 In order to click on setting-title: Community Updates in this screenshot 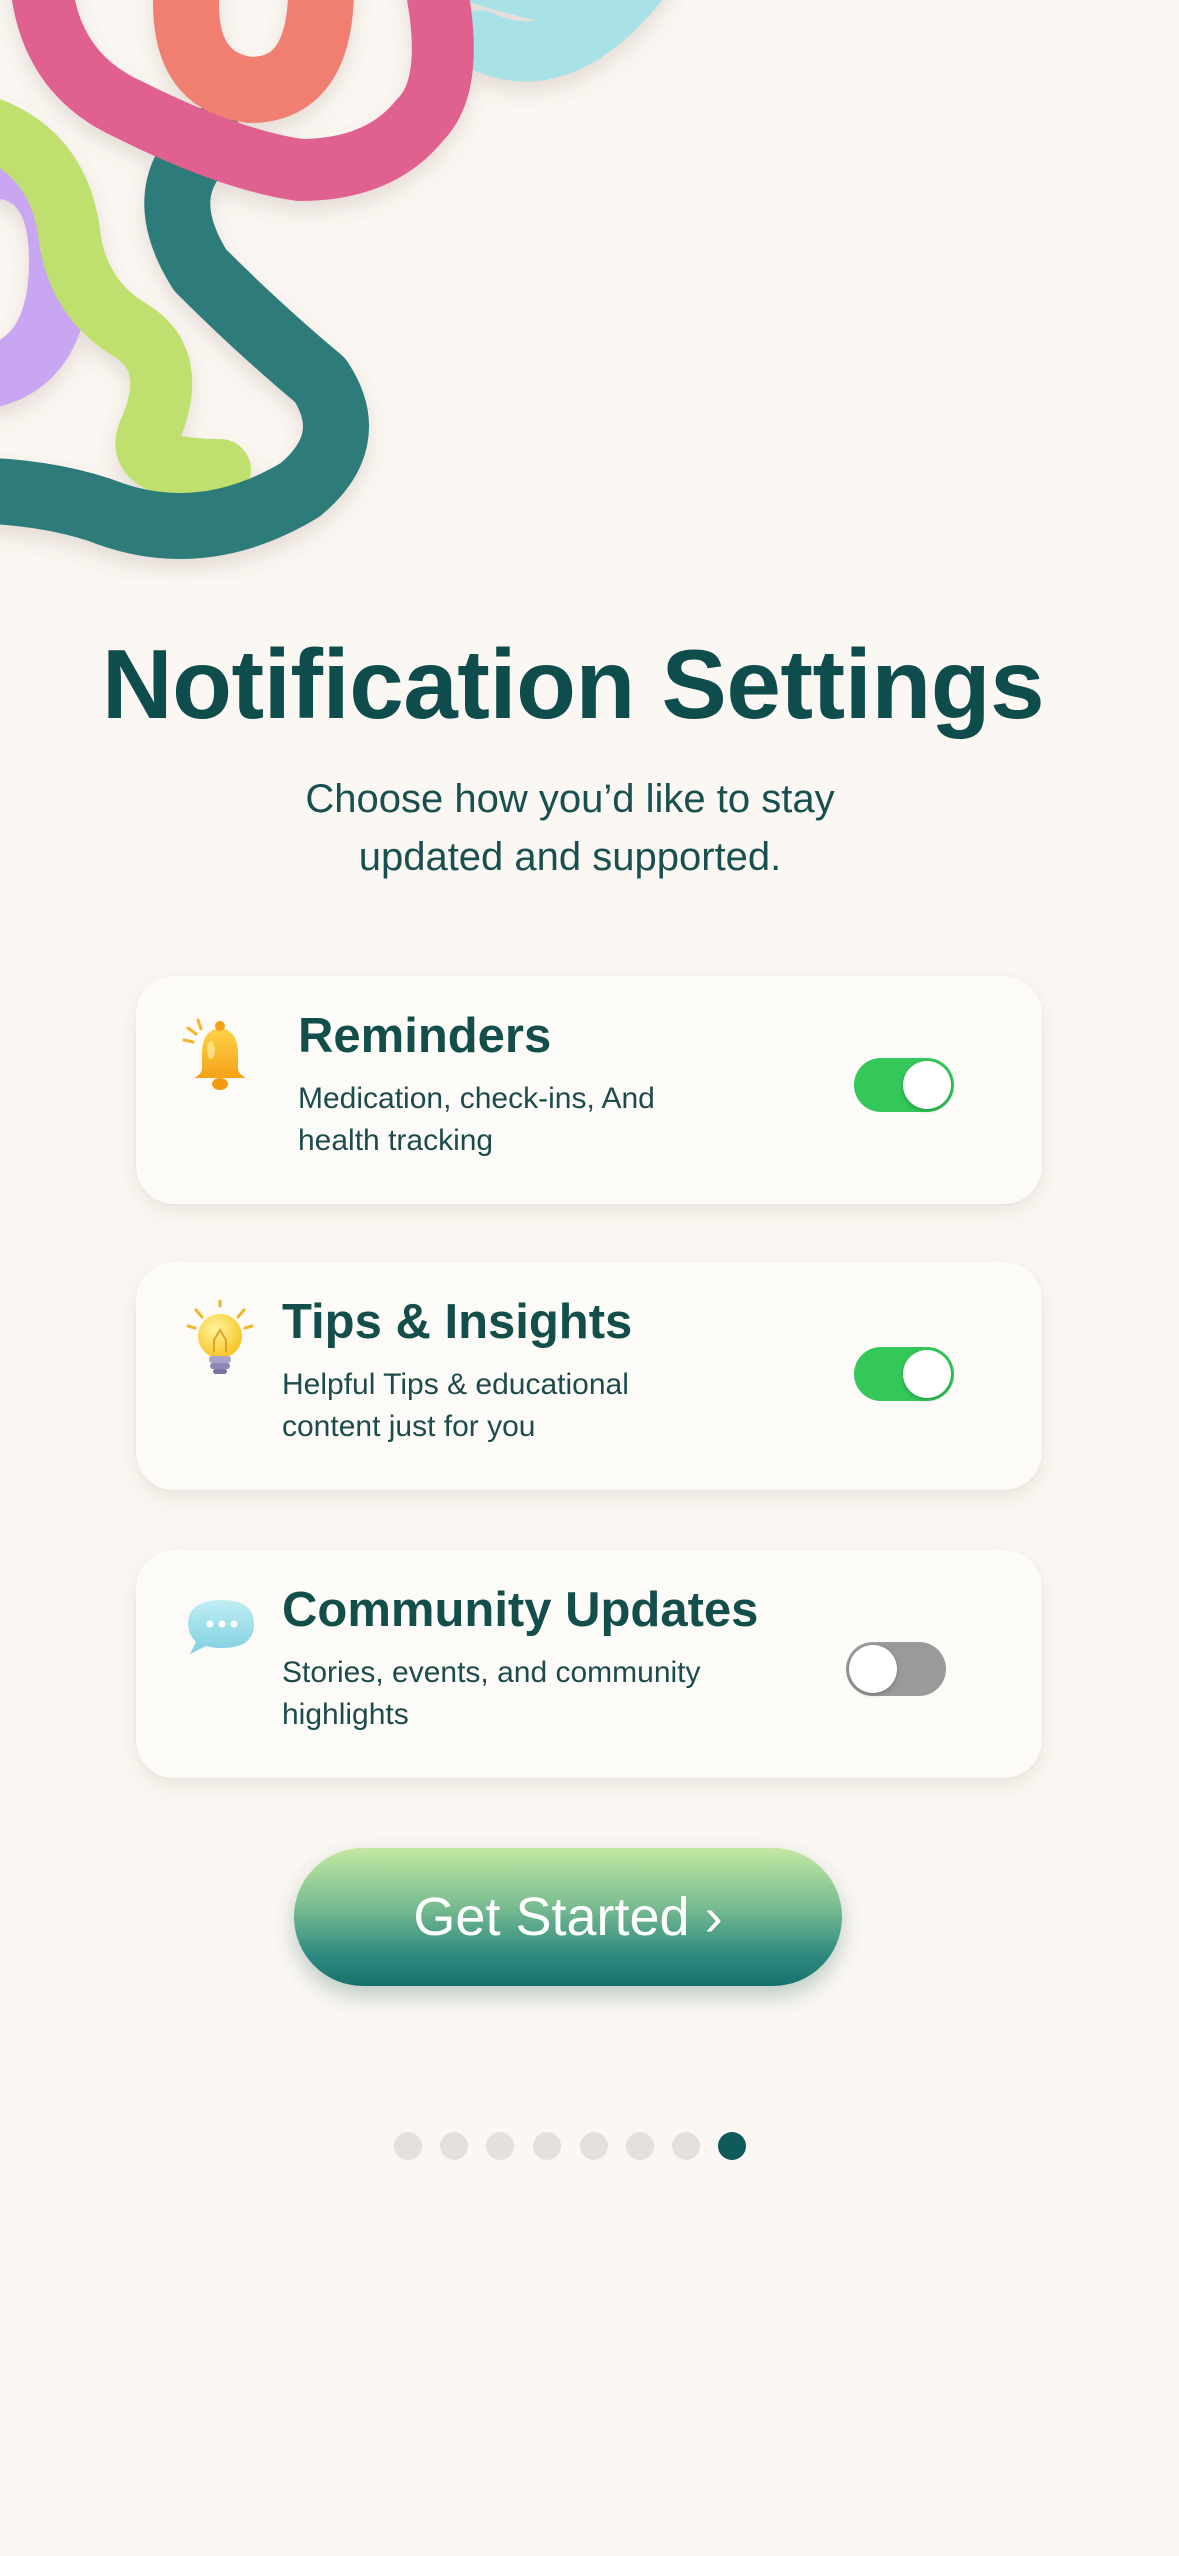, I will do `click(520, 1610)`.